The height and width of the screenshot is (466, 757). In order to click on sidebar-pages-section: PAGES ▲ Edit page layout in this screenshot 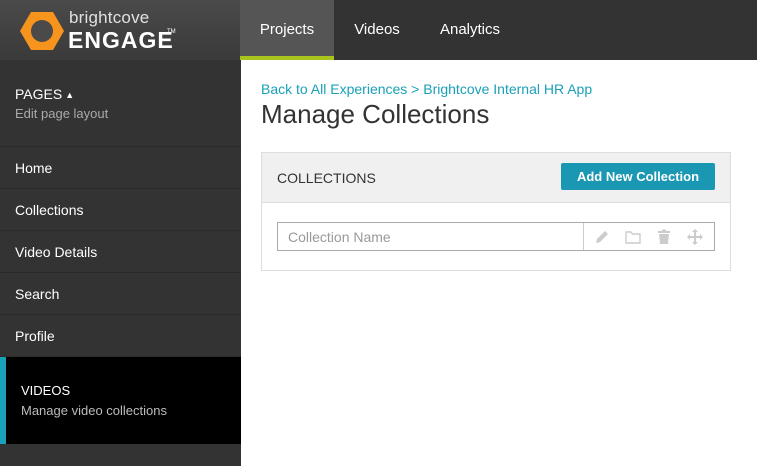, I will do `click(120, 103)`.